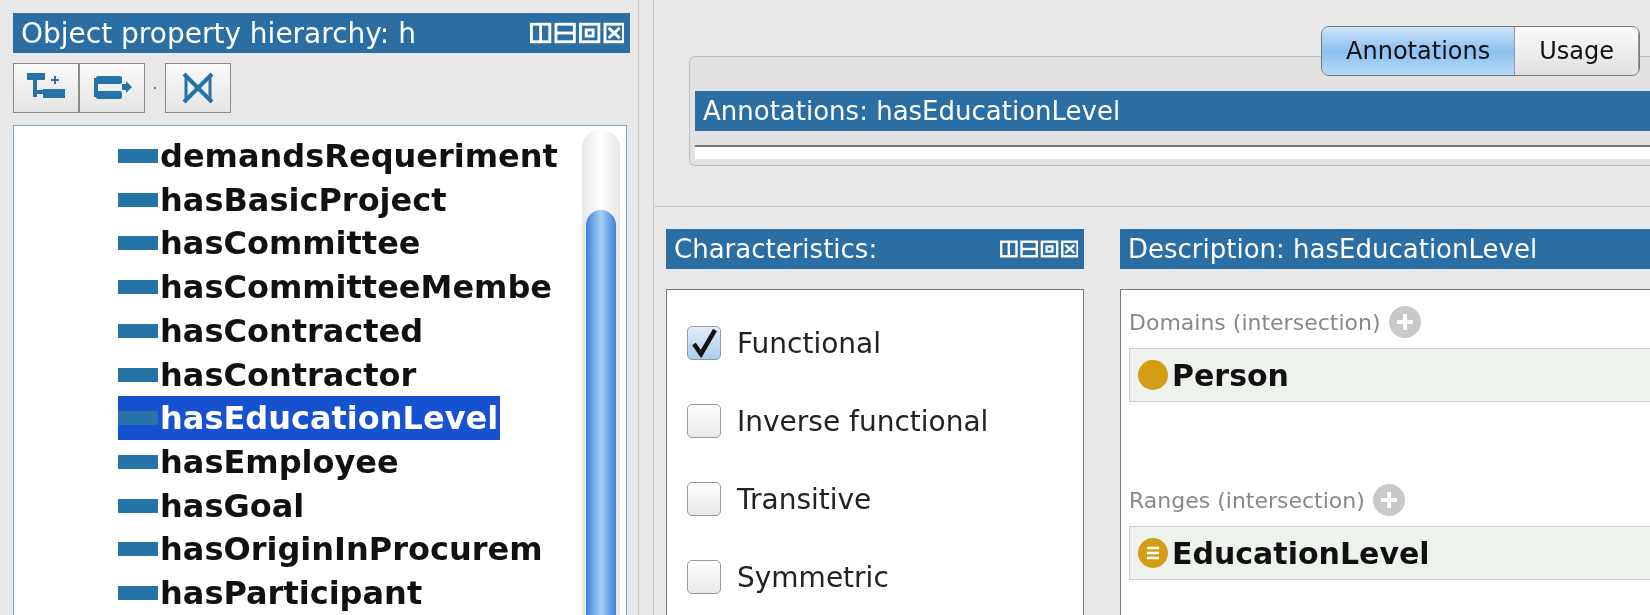 This screenshot has height=615, width=1650. I want to click on check-icon, so click(704, 343).